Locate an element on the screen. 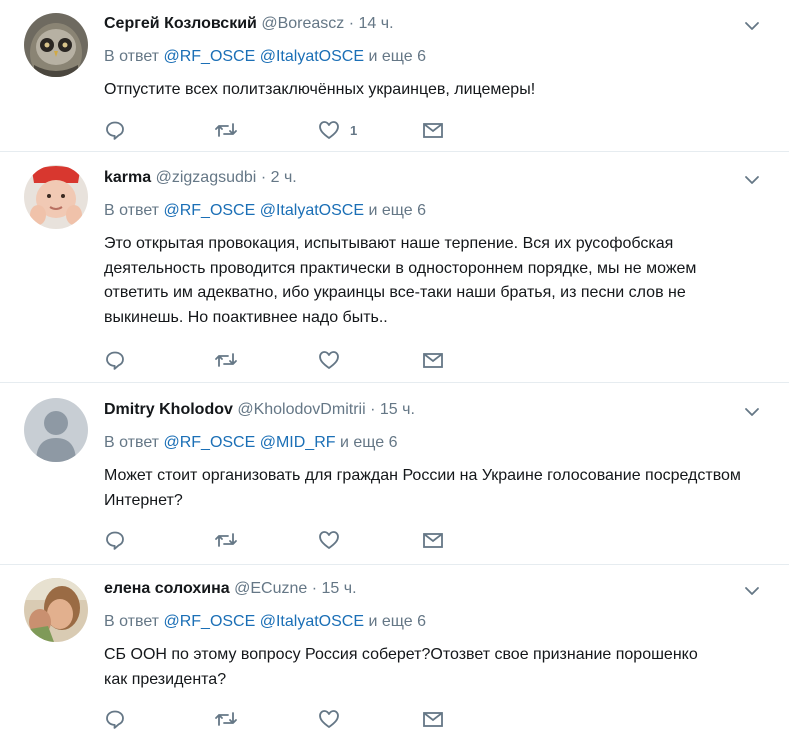 The image size is (789, 741). tweet-header: Dmitry Kholodov @KholodovDmitrii · 15 ч. is located at coordinates (434, 410).